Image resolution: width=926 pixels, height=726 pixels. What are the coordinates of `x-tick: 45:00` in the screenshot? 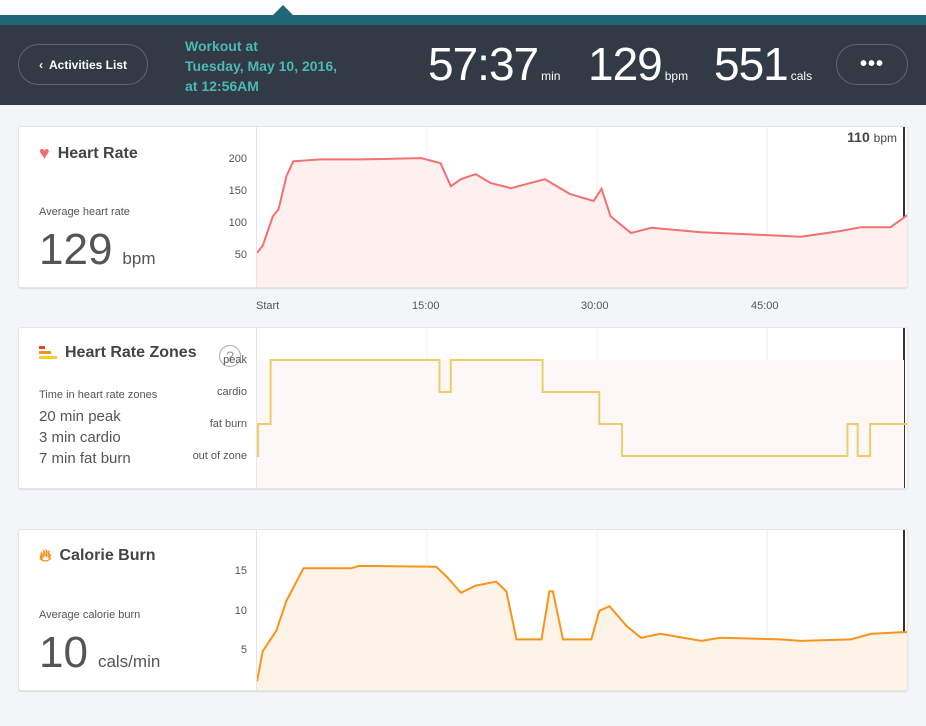 It's located at (765, 306).